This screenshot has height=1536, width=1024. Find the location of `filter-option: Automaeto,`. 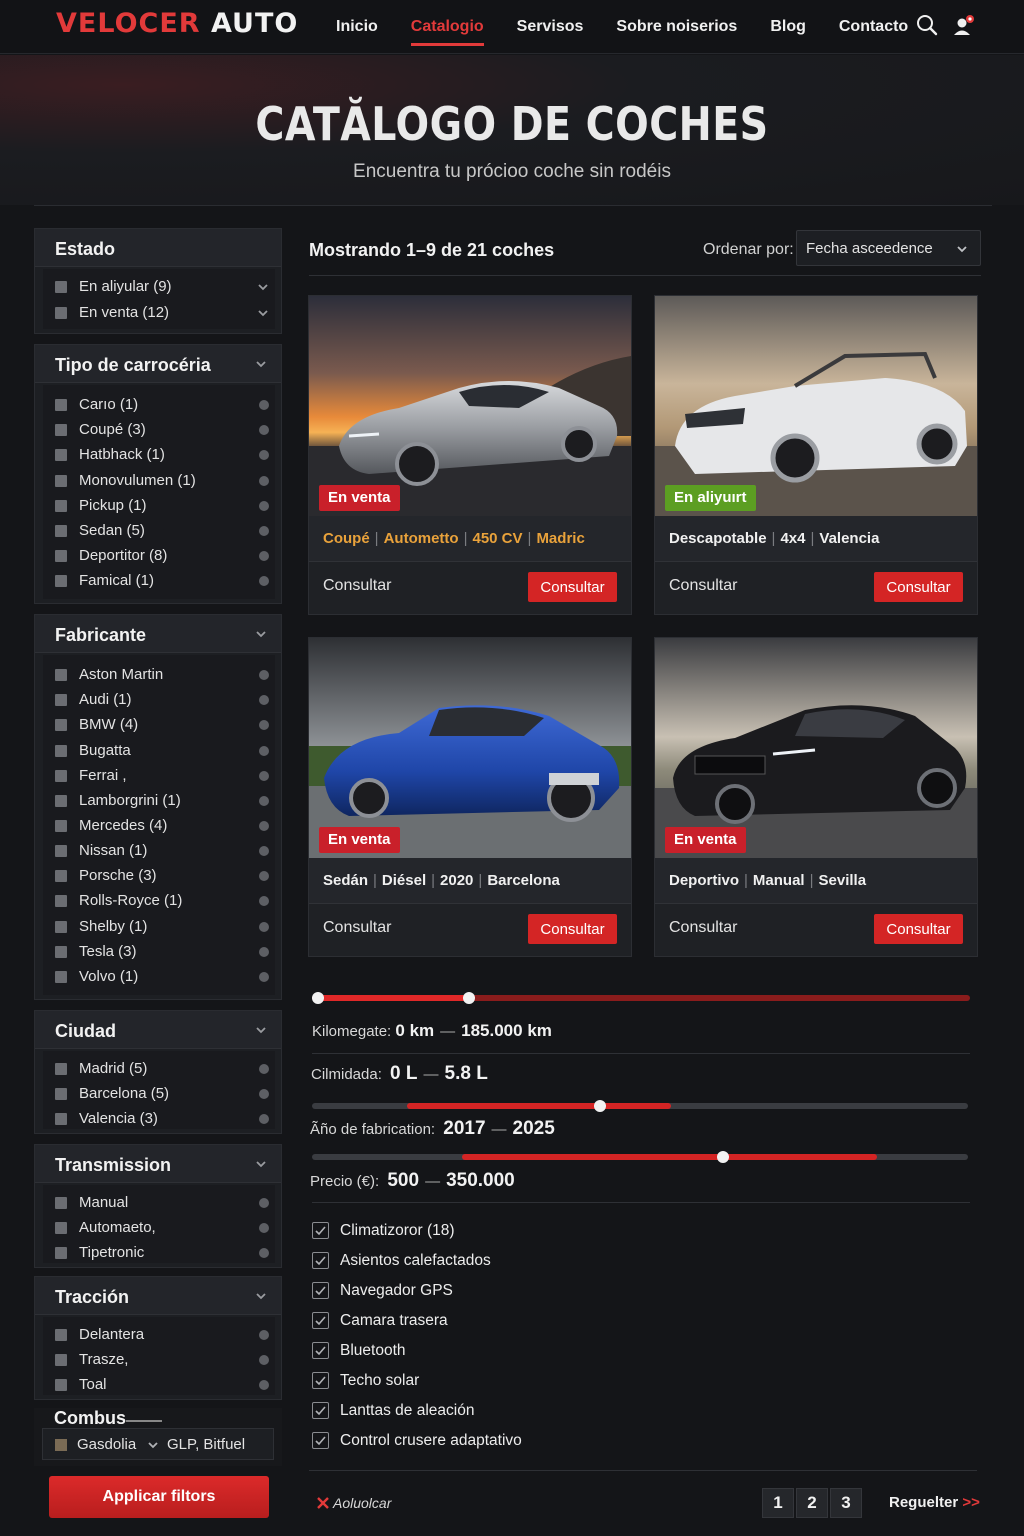

filter-option: Automaeto, is located at coordinates (162, 1228).